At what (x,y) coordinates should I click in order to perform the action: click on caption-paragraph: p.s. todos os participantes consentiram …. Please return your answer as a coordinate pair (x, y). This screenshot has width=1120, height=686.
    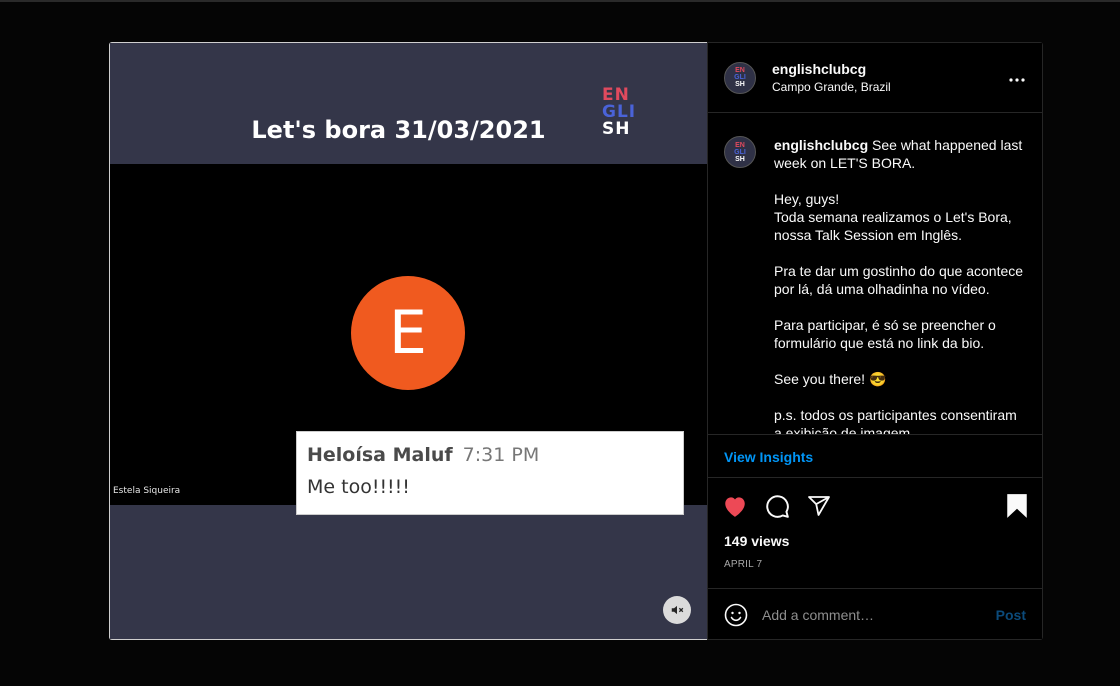
    Looking at the image, I should click on (895, 420).